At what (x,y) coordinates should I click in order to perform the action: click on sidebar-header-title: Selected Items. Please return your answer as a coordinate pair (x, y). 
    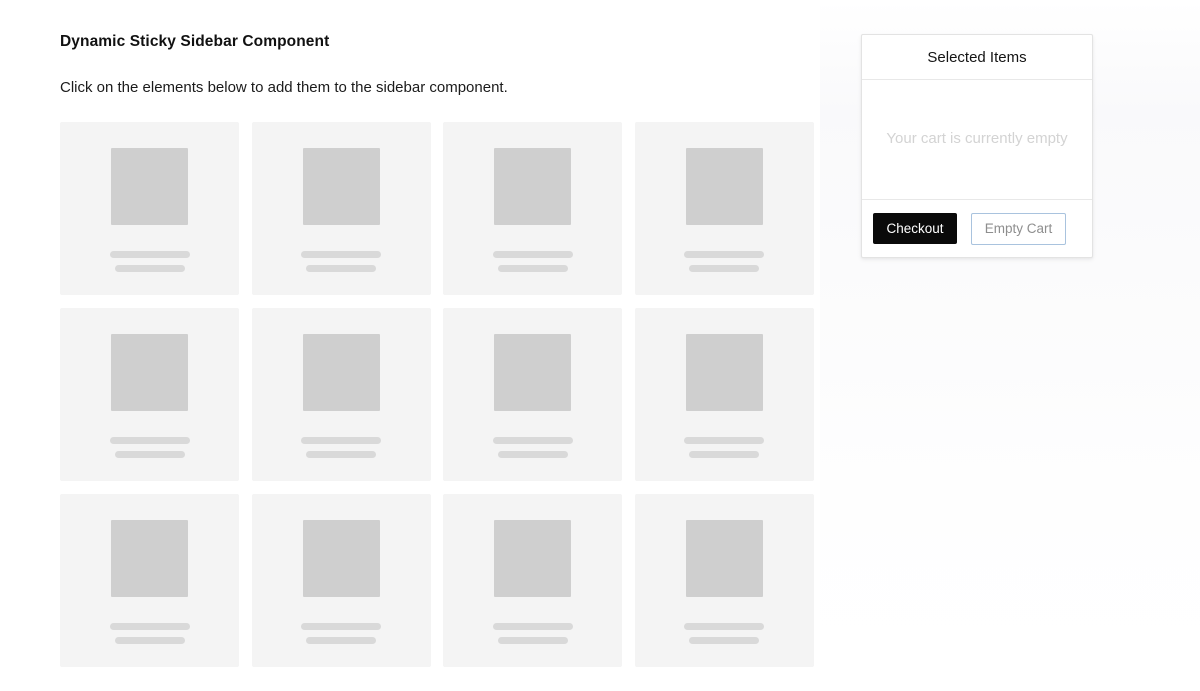
    Looking at the image, I should click on (977, 57).